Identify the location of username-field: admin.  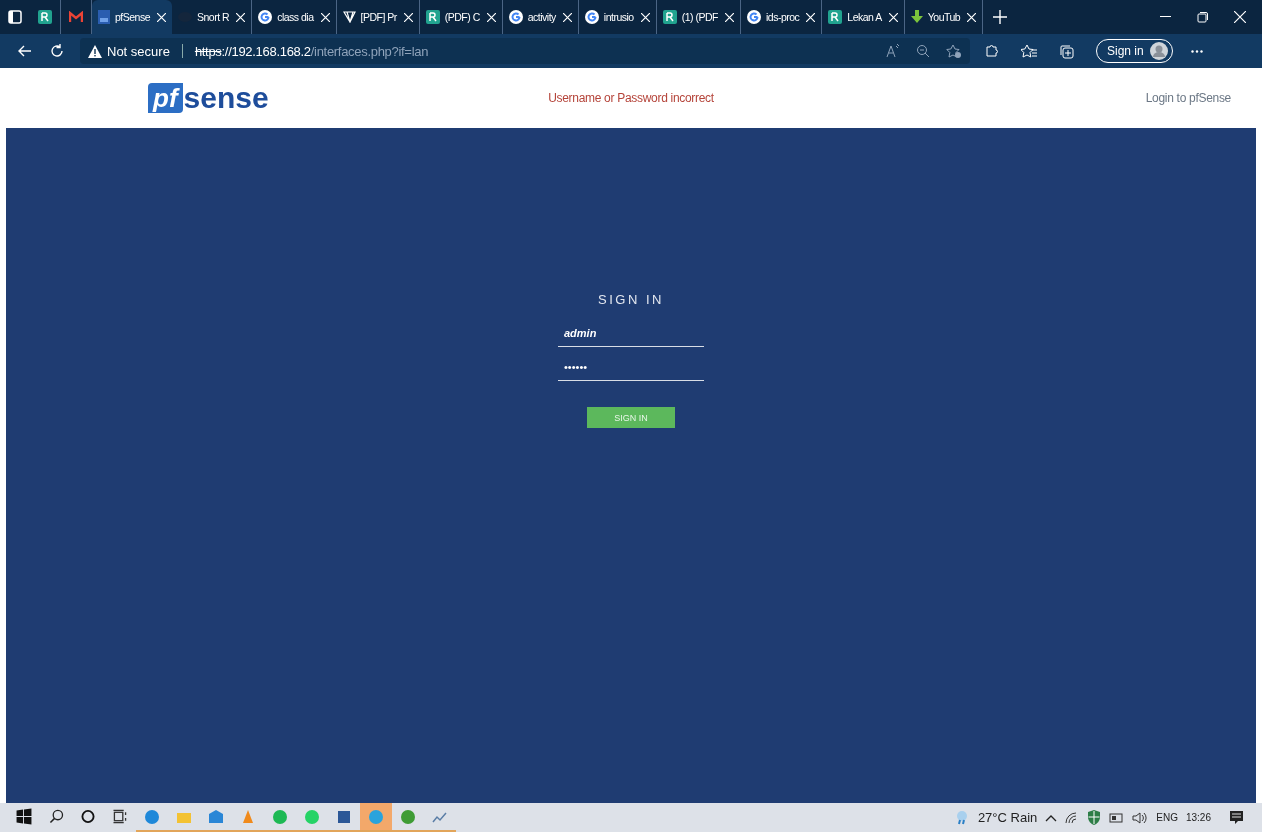
(631, 333).